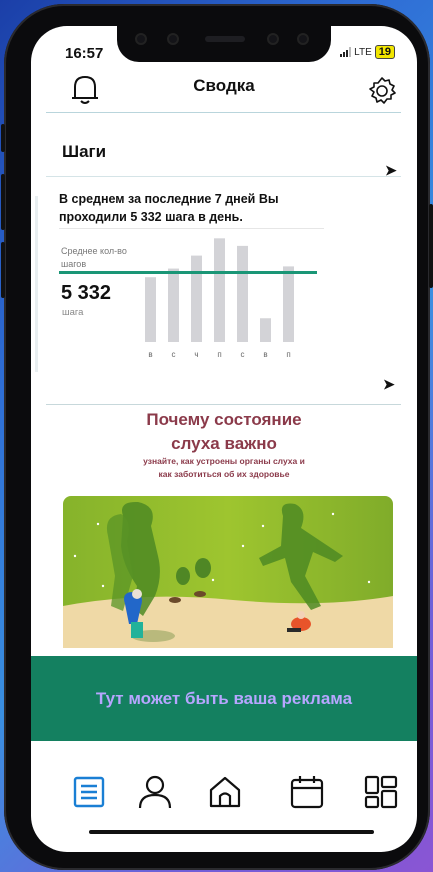 The image size is (433, 872). Describe the element at coordinates (224, 44) in the screenshot. I see `notch` at that location.